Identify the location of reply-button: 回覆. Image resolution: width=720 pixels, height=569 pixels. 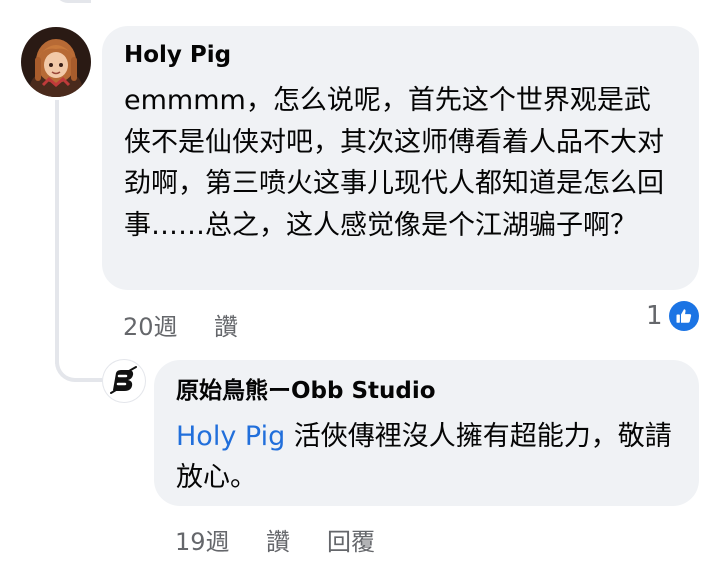
(351, 539).